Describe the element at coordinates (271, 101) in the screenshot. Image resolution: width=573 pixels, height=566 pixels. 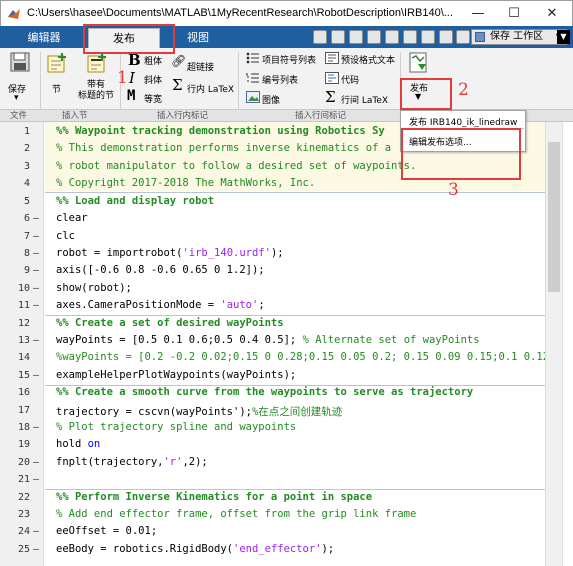
I see `image-label: 图像` at that location.